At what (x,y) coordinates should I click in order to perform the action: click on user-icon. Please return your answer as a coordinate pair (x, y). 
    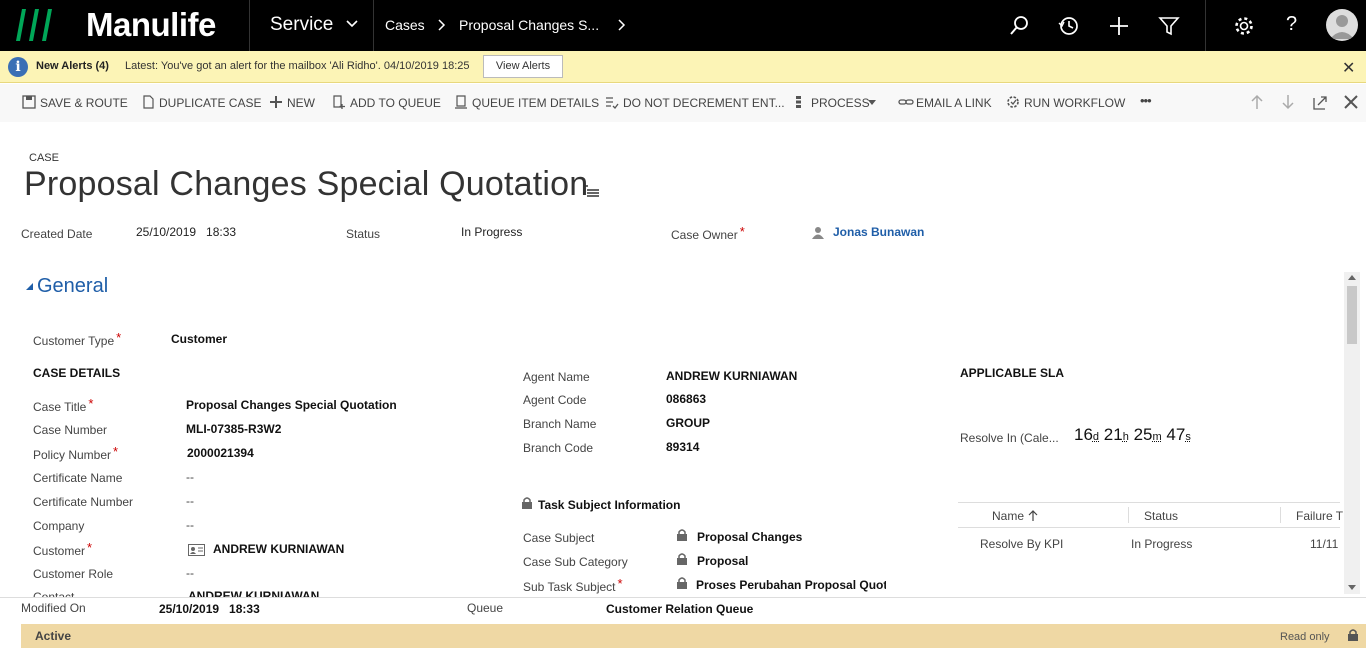
    Looking at the image, I should click on (818, 233).